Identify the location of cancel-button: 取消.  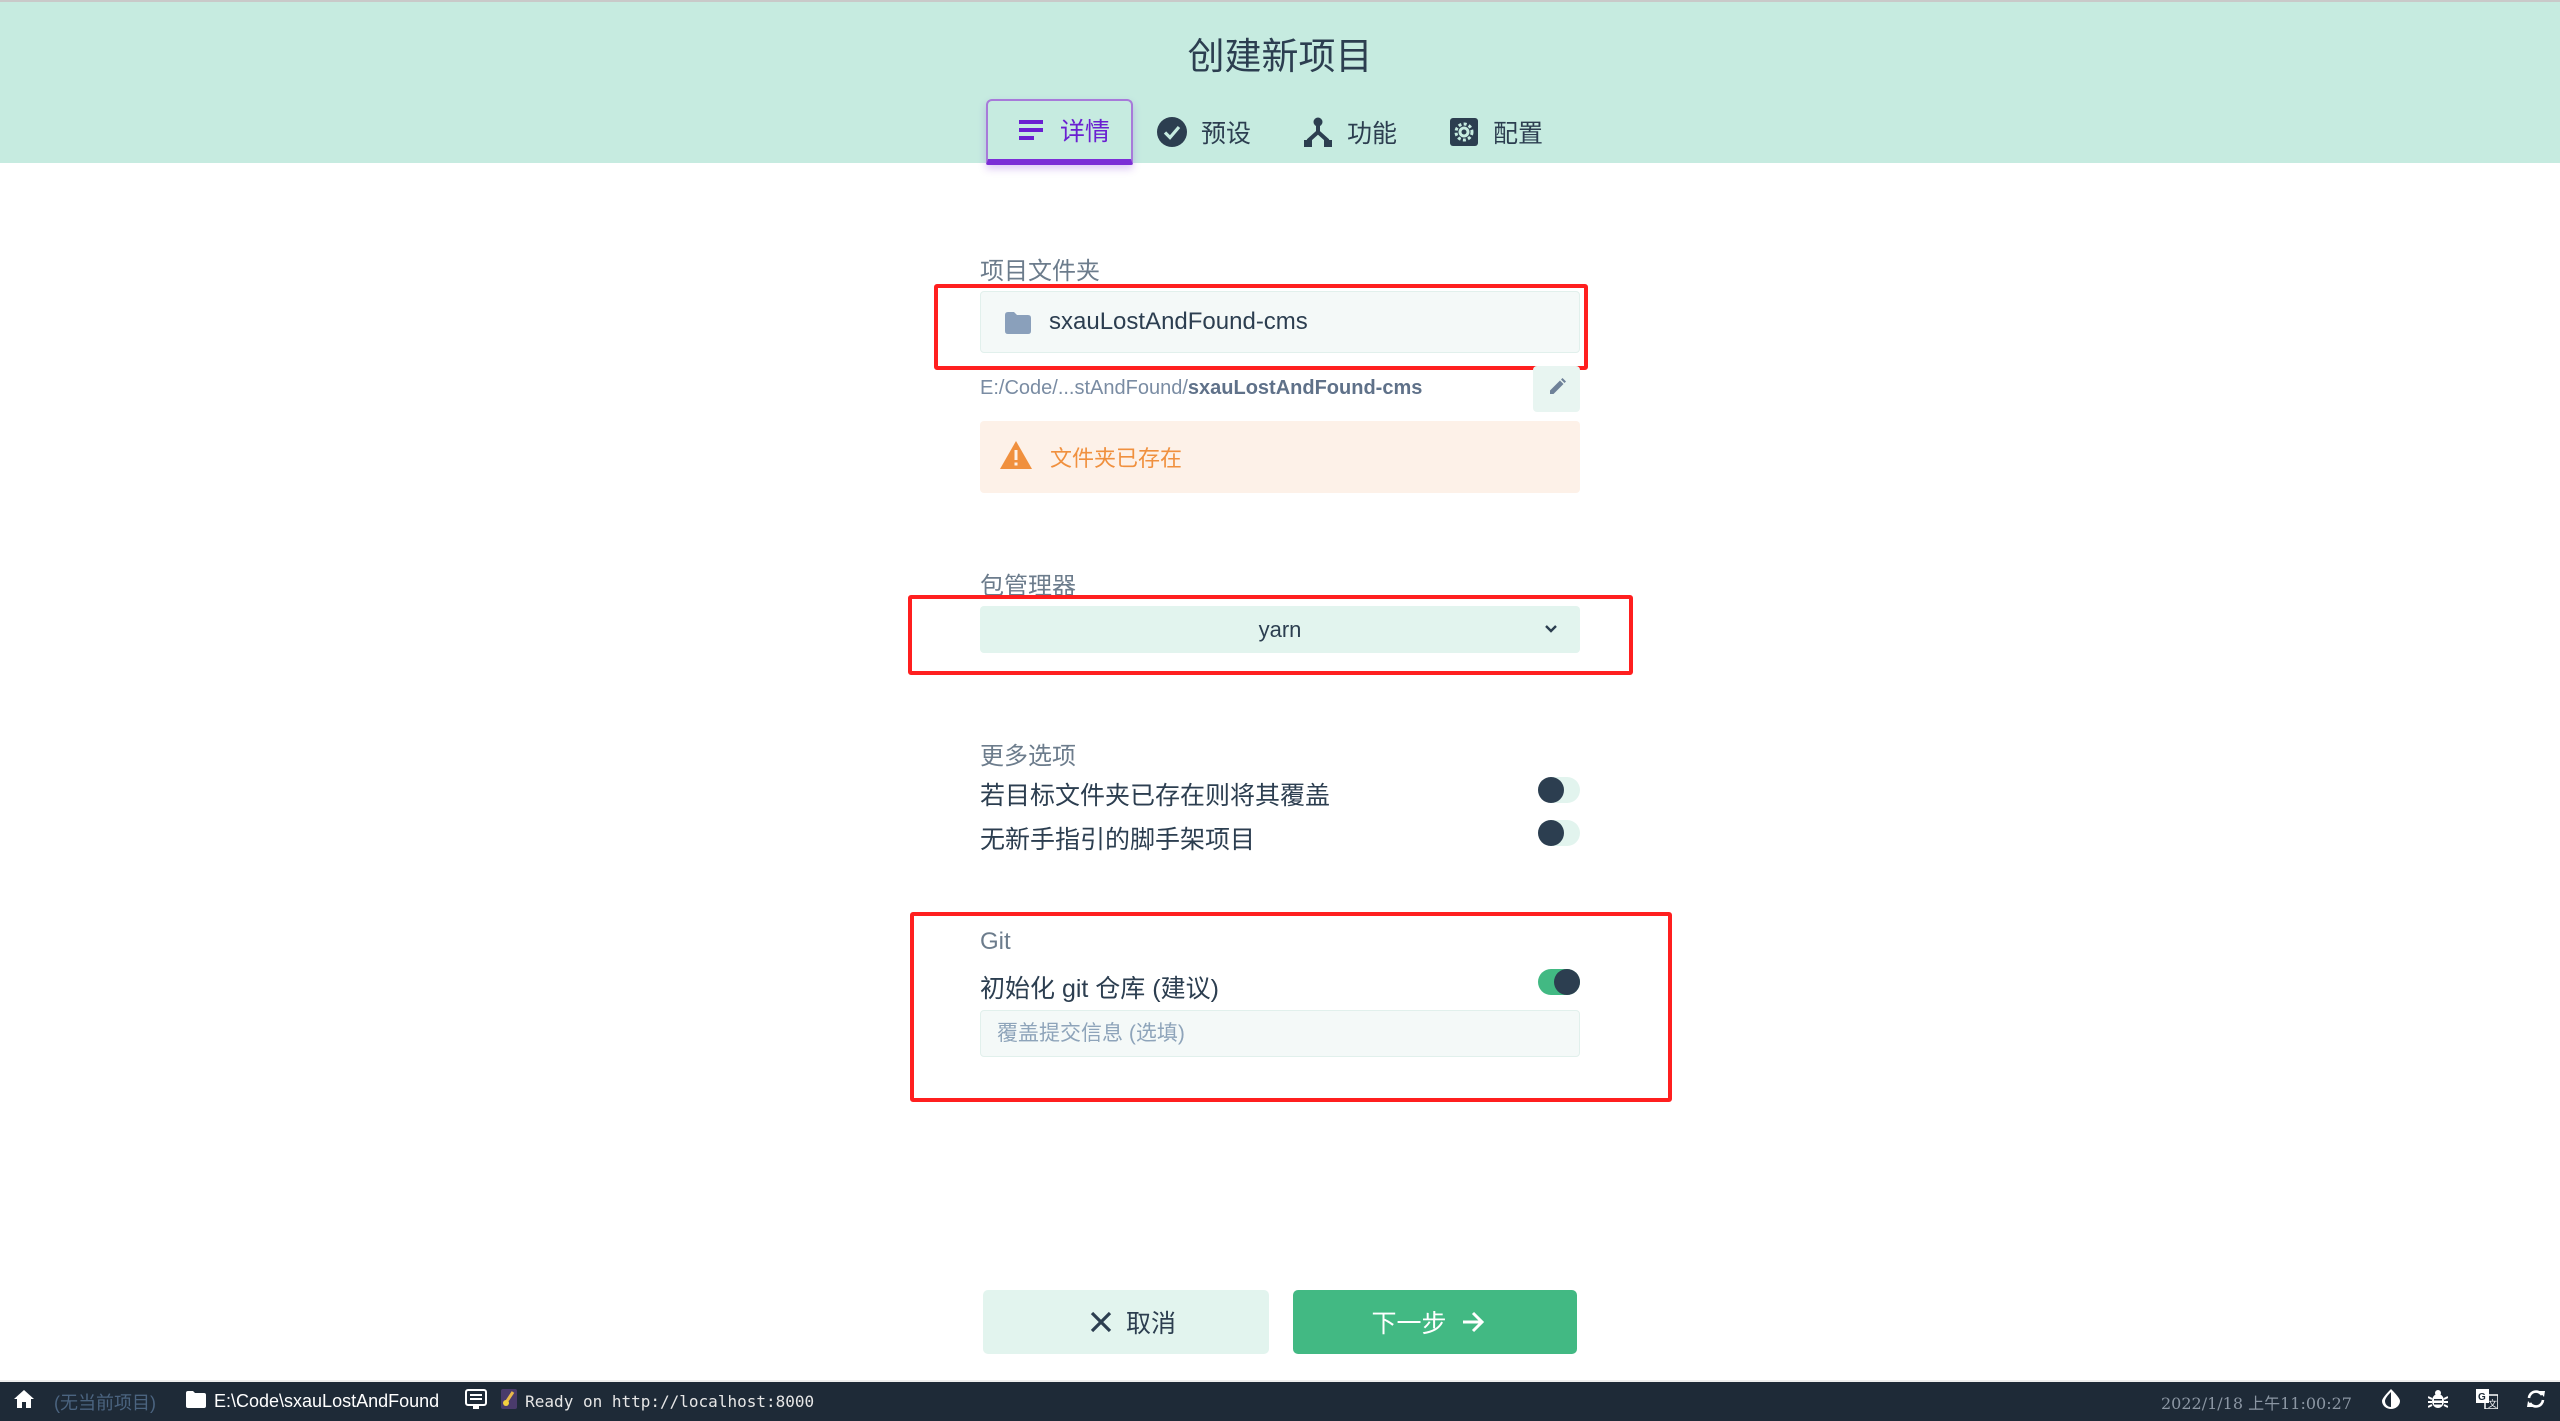
(1126, 1322).